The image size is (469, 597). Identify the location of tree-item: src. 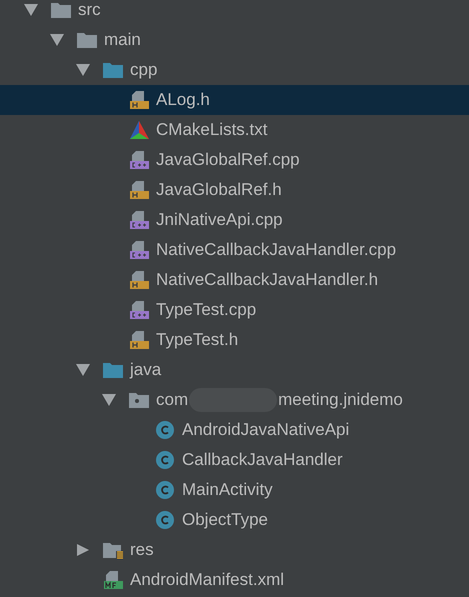
(234, 12).